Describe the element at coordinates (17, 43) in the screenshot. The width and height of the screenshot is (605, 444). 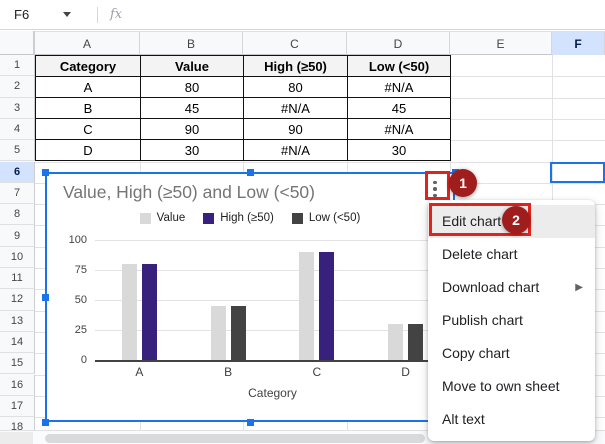
I see `select-all-corner` at that location.